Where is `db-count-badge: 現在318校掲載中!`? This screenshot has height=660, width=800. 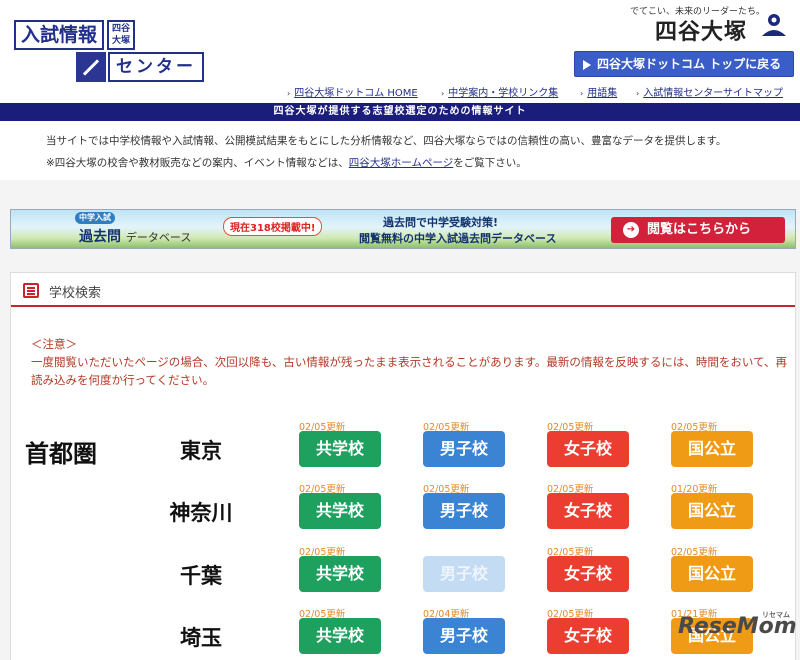 db-count-badge: 現在318校掲載中! is located at coordinates (273, 226).